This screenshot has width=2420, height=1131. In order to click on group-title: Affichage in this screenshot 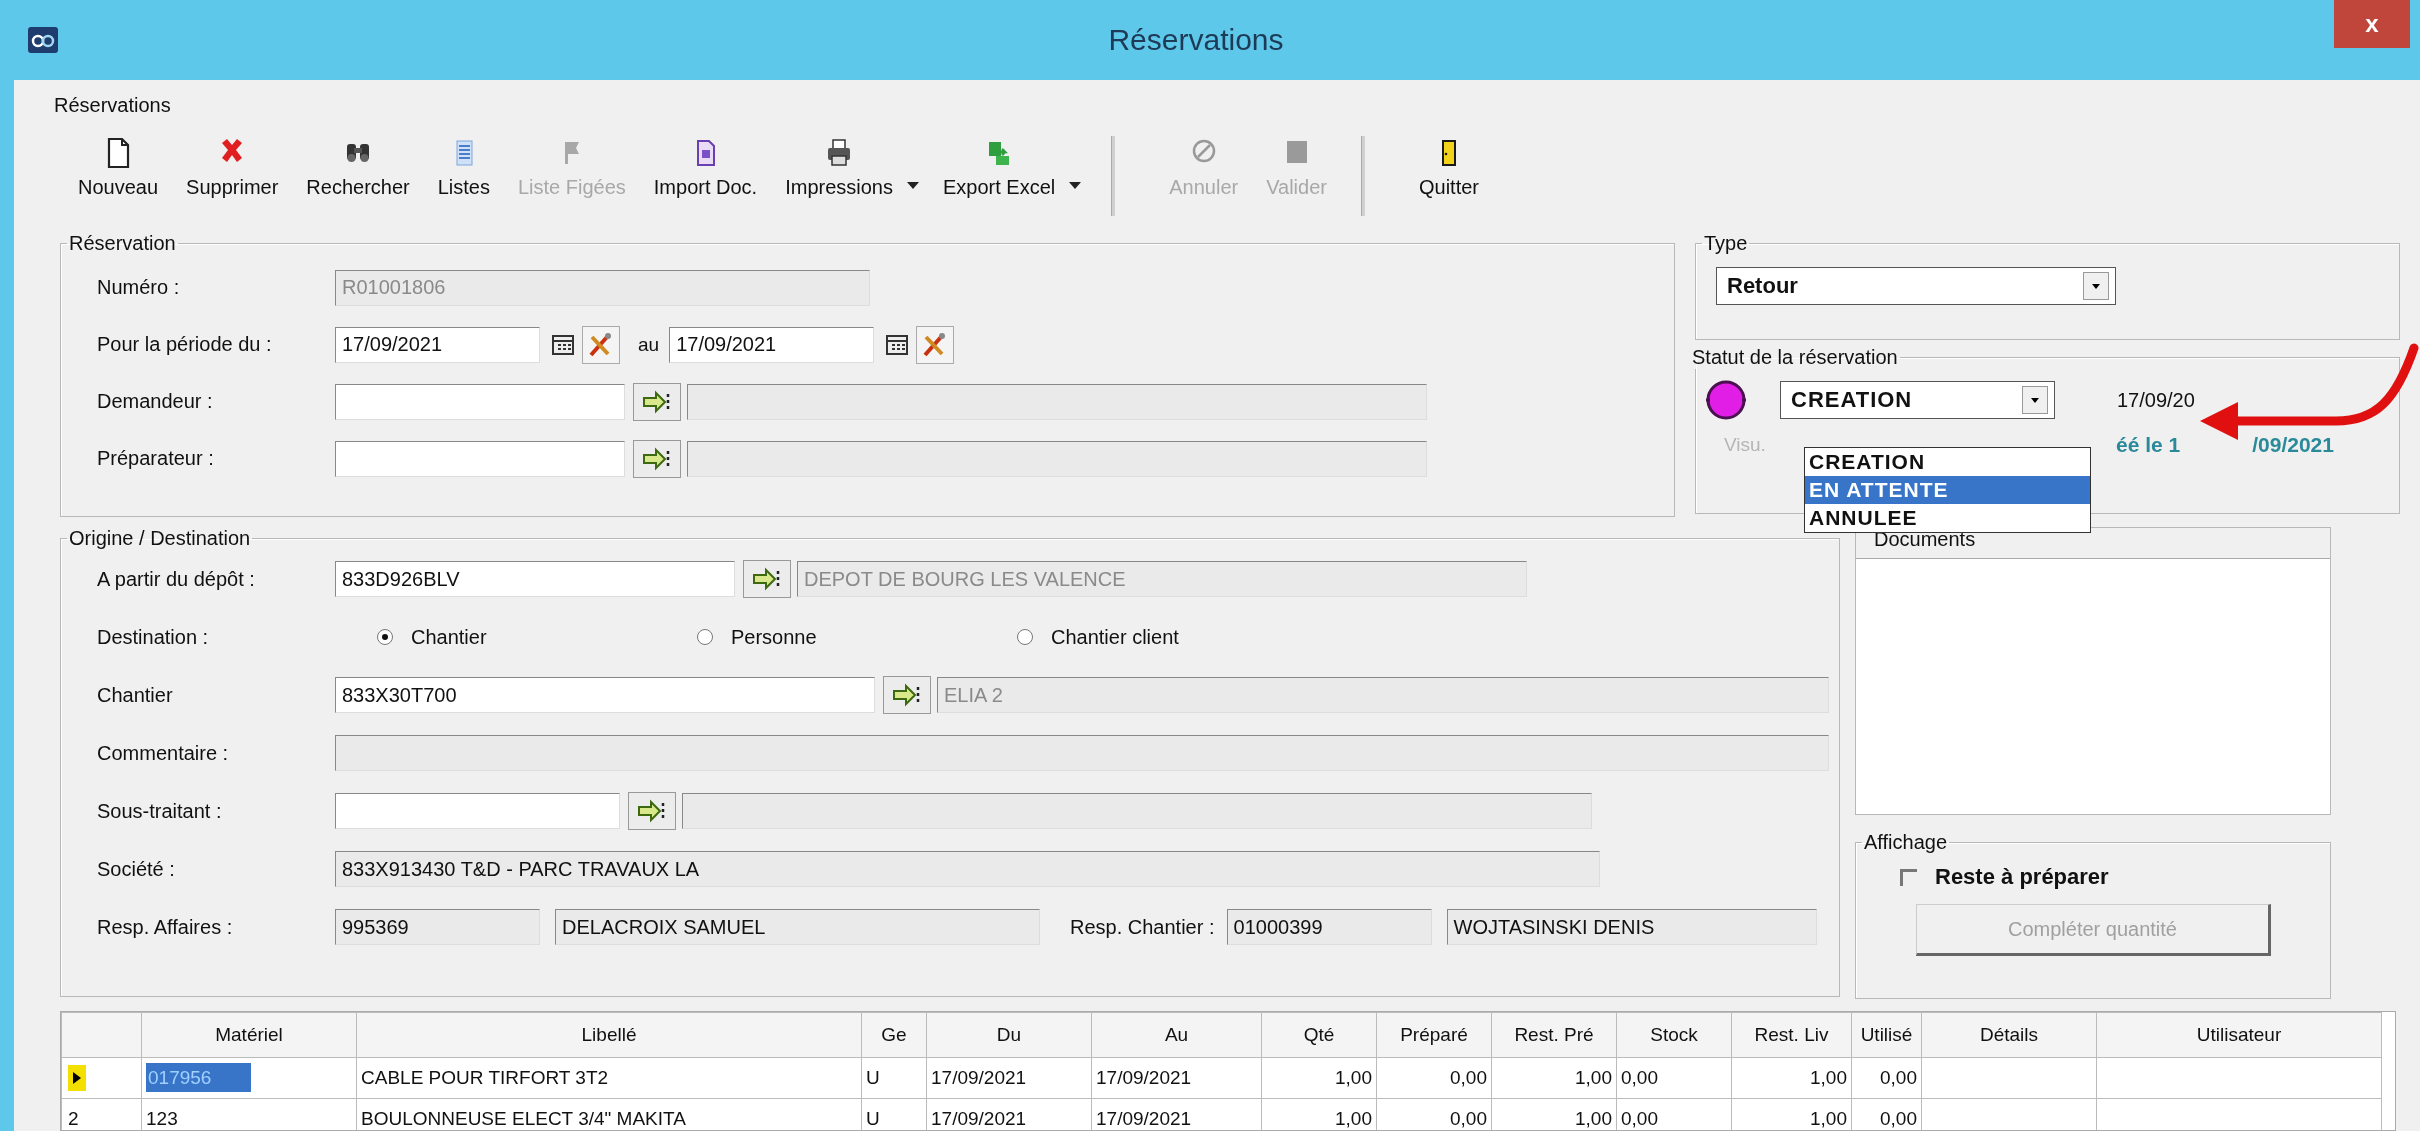, I will do `click(1906, 842)`.